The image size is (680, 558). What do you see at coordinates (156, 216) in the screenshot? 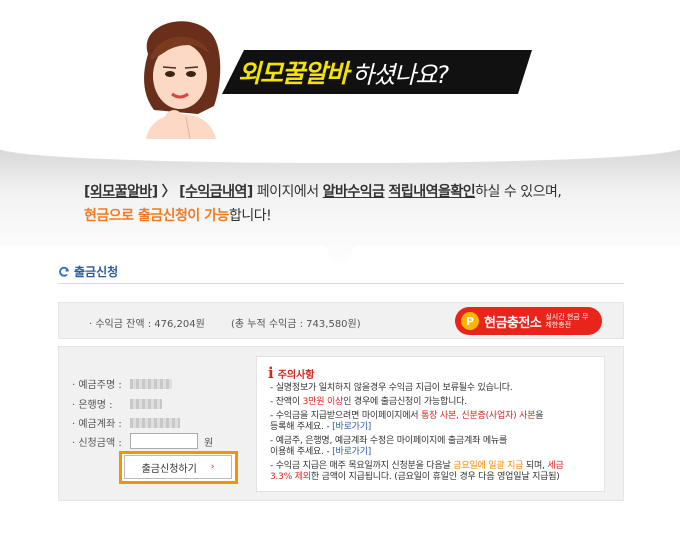
I see `intro-highlight: 현금으로 출금신청이 가능` at bounding box center [156, 216].